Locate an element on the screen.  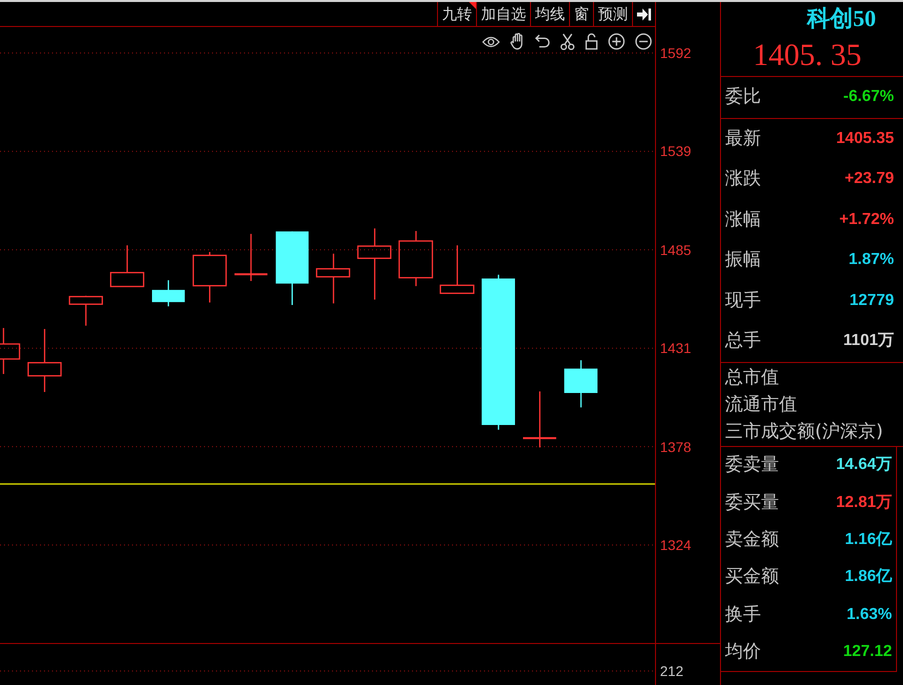
field-value: 1.16亿 is located at coordinates (868, 540).